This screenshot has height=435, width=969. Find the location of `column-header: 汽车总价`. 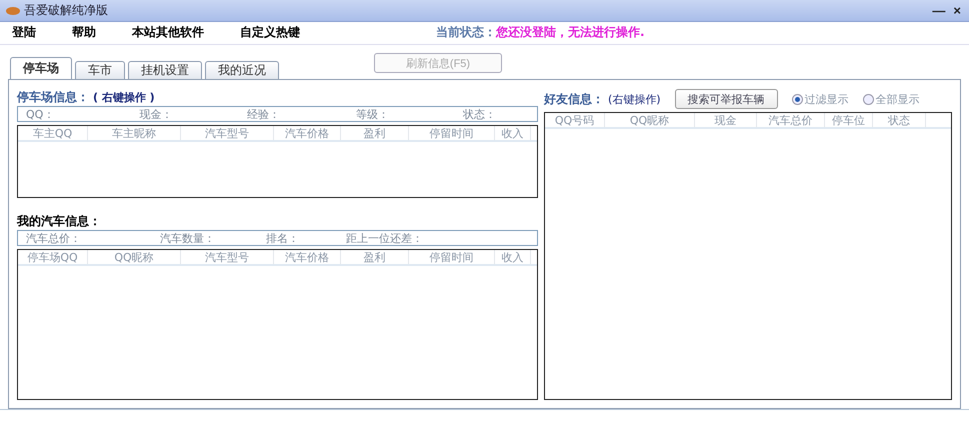

column-header: 汽车总价 is located at coordinates (791, 120).